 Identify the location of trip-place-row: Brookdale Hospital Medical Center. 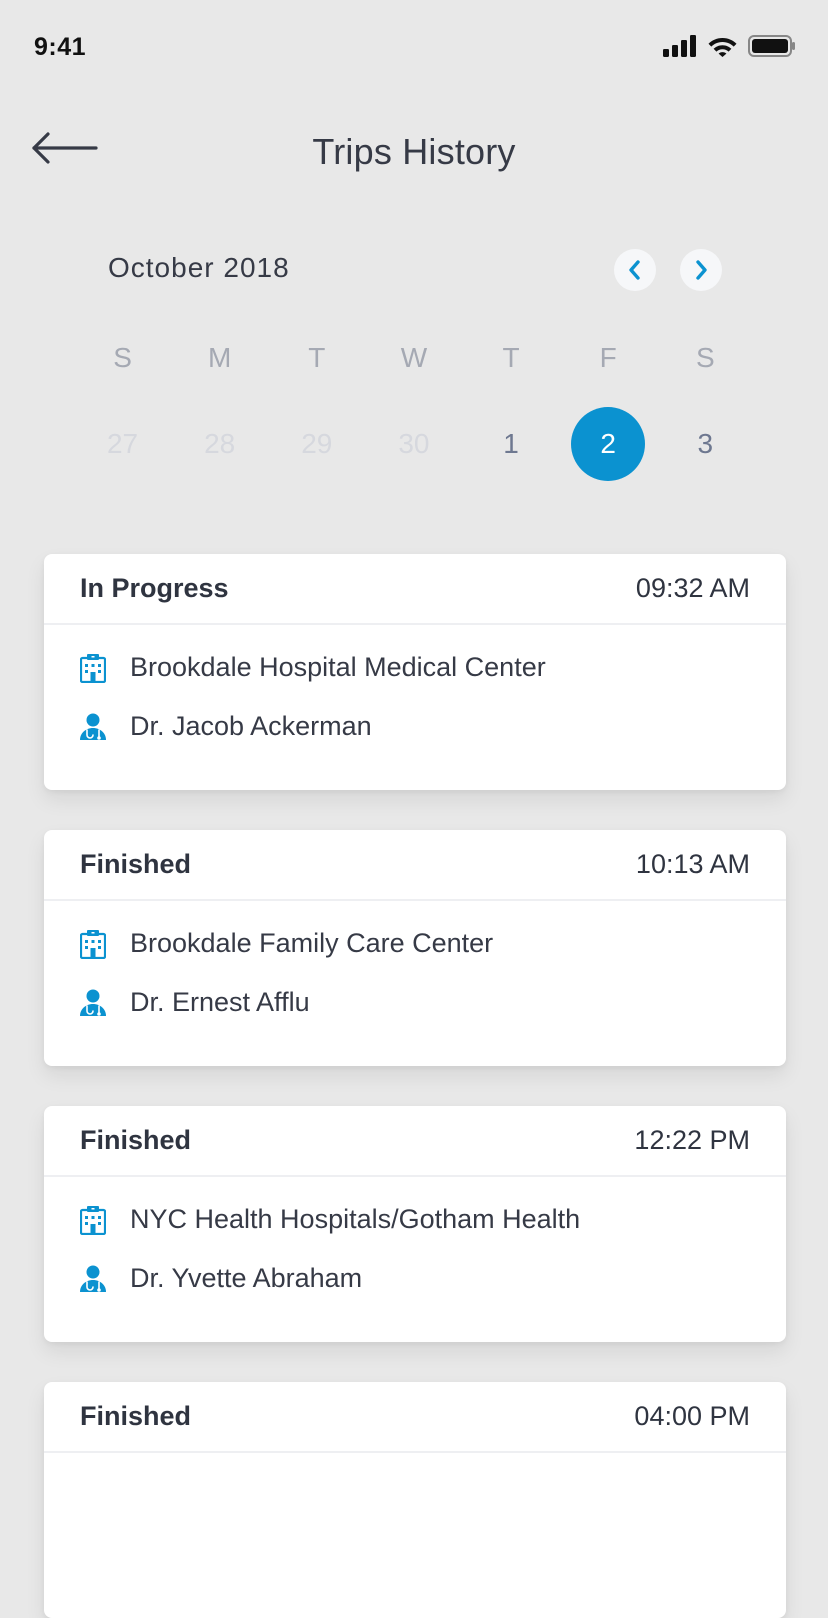
(312, 667).